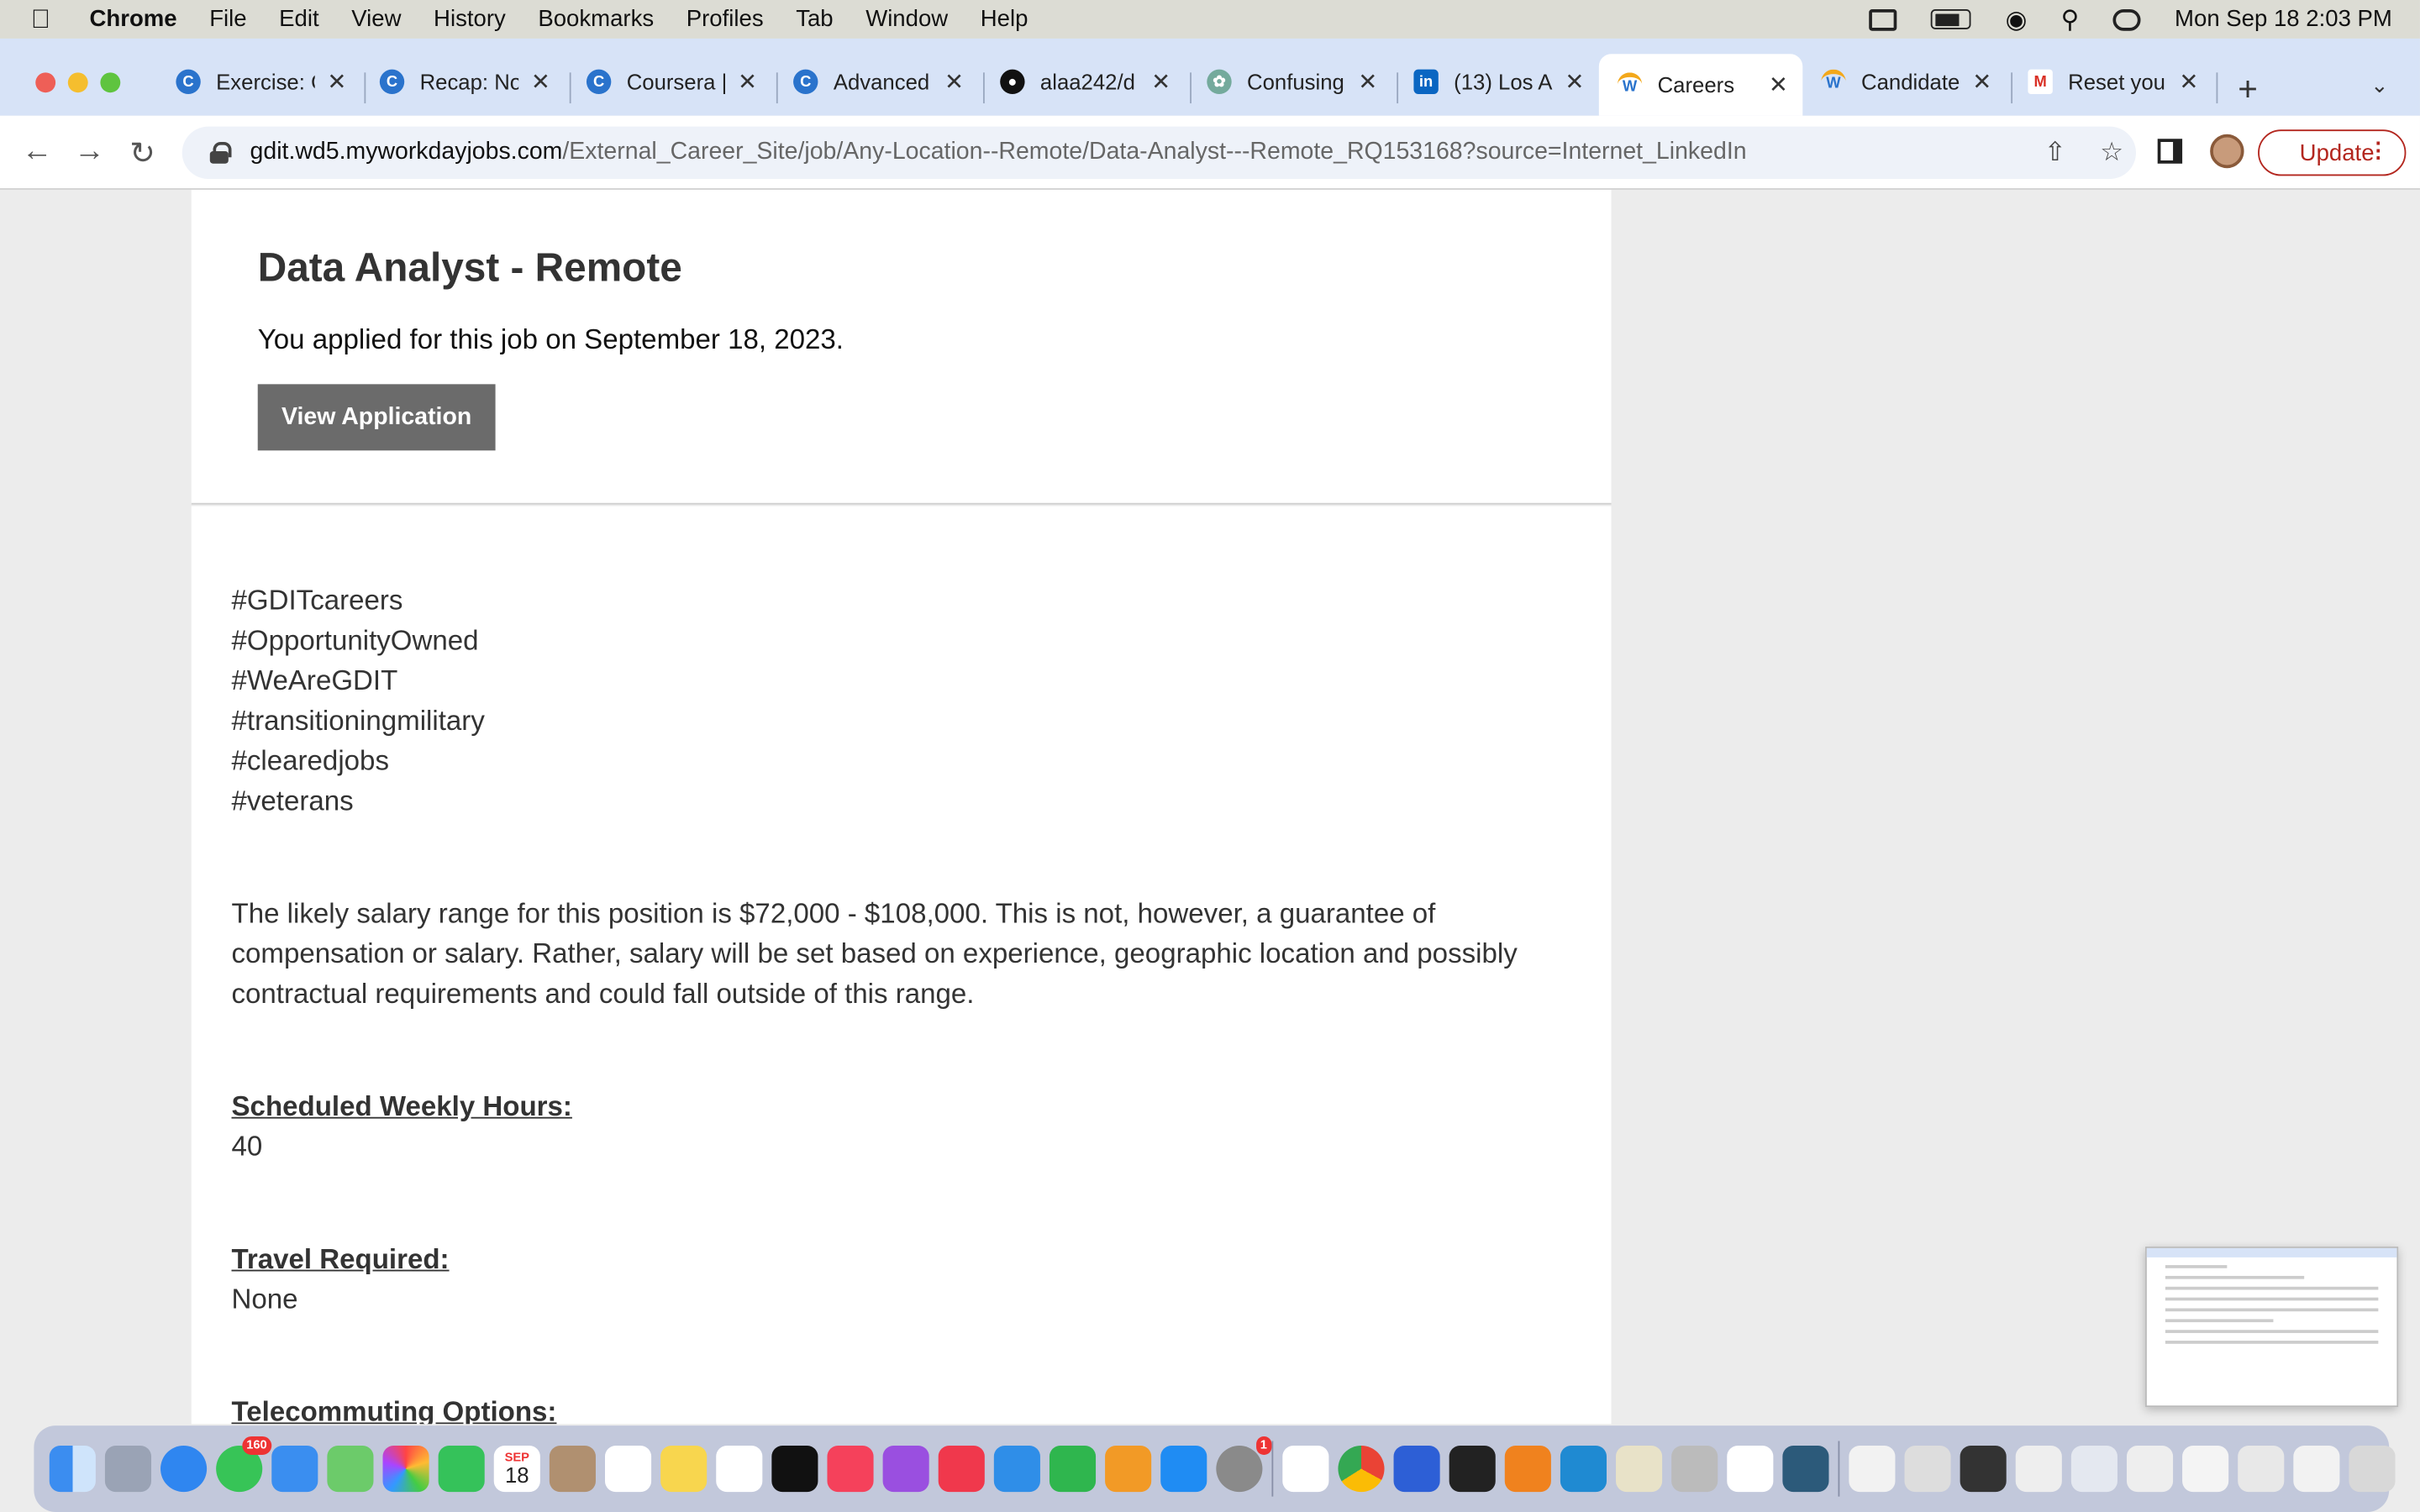 Image resolution: width=2420 pixels, height=1512 pixels. Describe the element at coordinates (37, 152) in the screenshot. I see `back-arrow-icon: ←` at that location.